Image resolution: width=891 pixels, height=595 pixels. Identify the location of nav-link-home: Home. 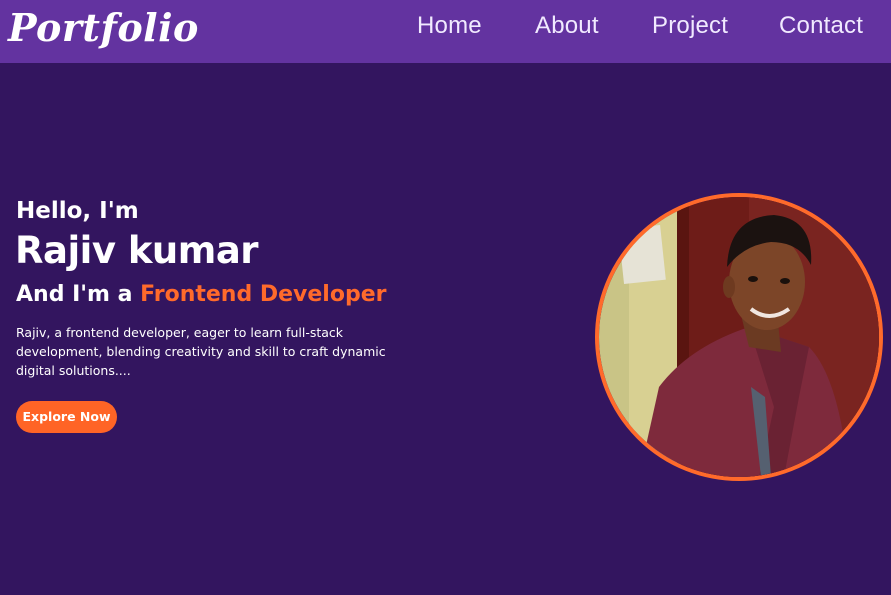
(449, 26).